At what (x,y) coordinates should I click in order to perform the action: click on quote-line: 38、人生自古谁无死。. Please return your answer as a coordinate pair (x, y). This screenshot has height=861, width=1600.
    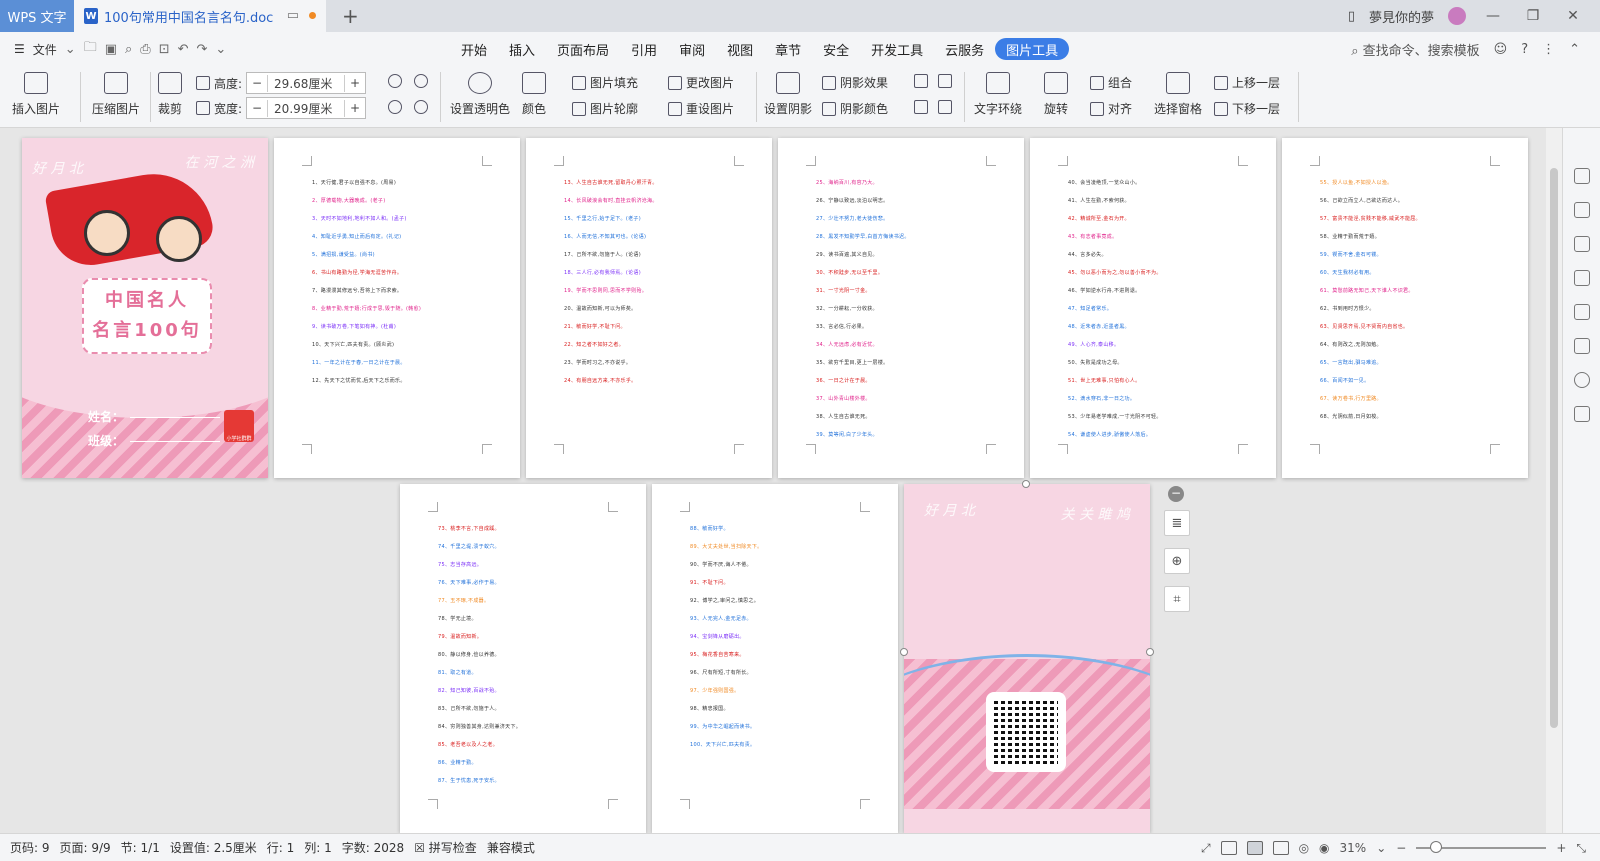
    Looking at the image, I should click on (905, 417).